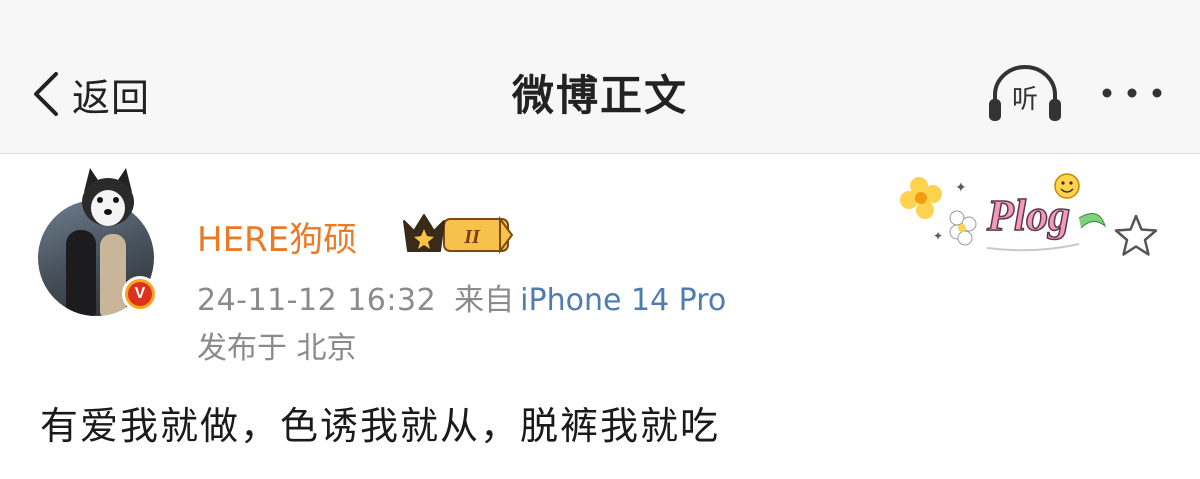 This screenshot has width=1200, height=479. What do you see at coordinates (317, 300) in the screenshot?
I see `post-timestamp: 24-11-12 16:32` at bounding box center [317, 300].